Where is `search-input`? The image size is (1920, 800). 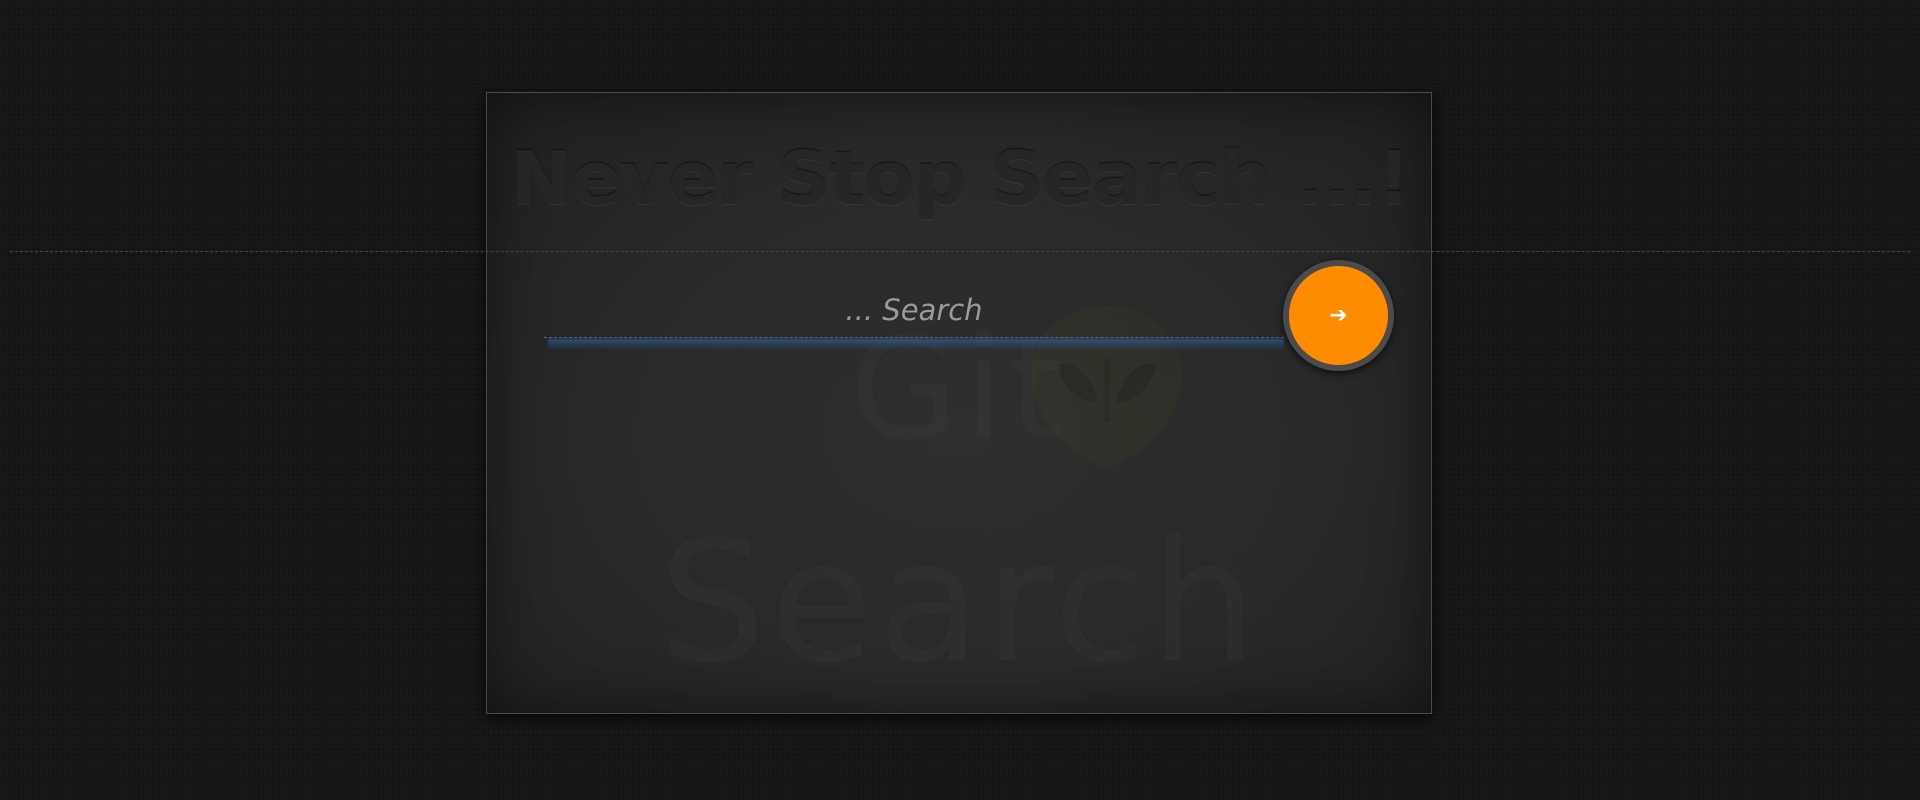 search-input is located at coordinates (914, 310).